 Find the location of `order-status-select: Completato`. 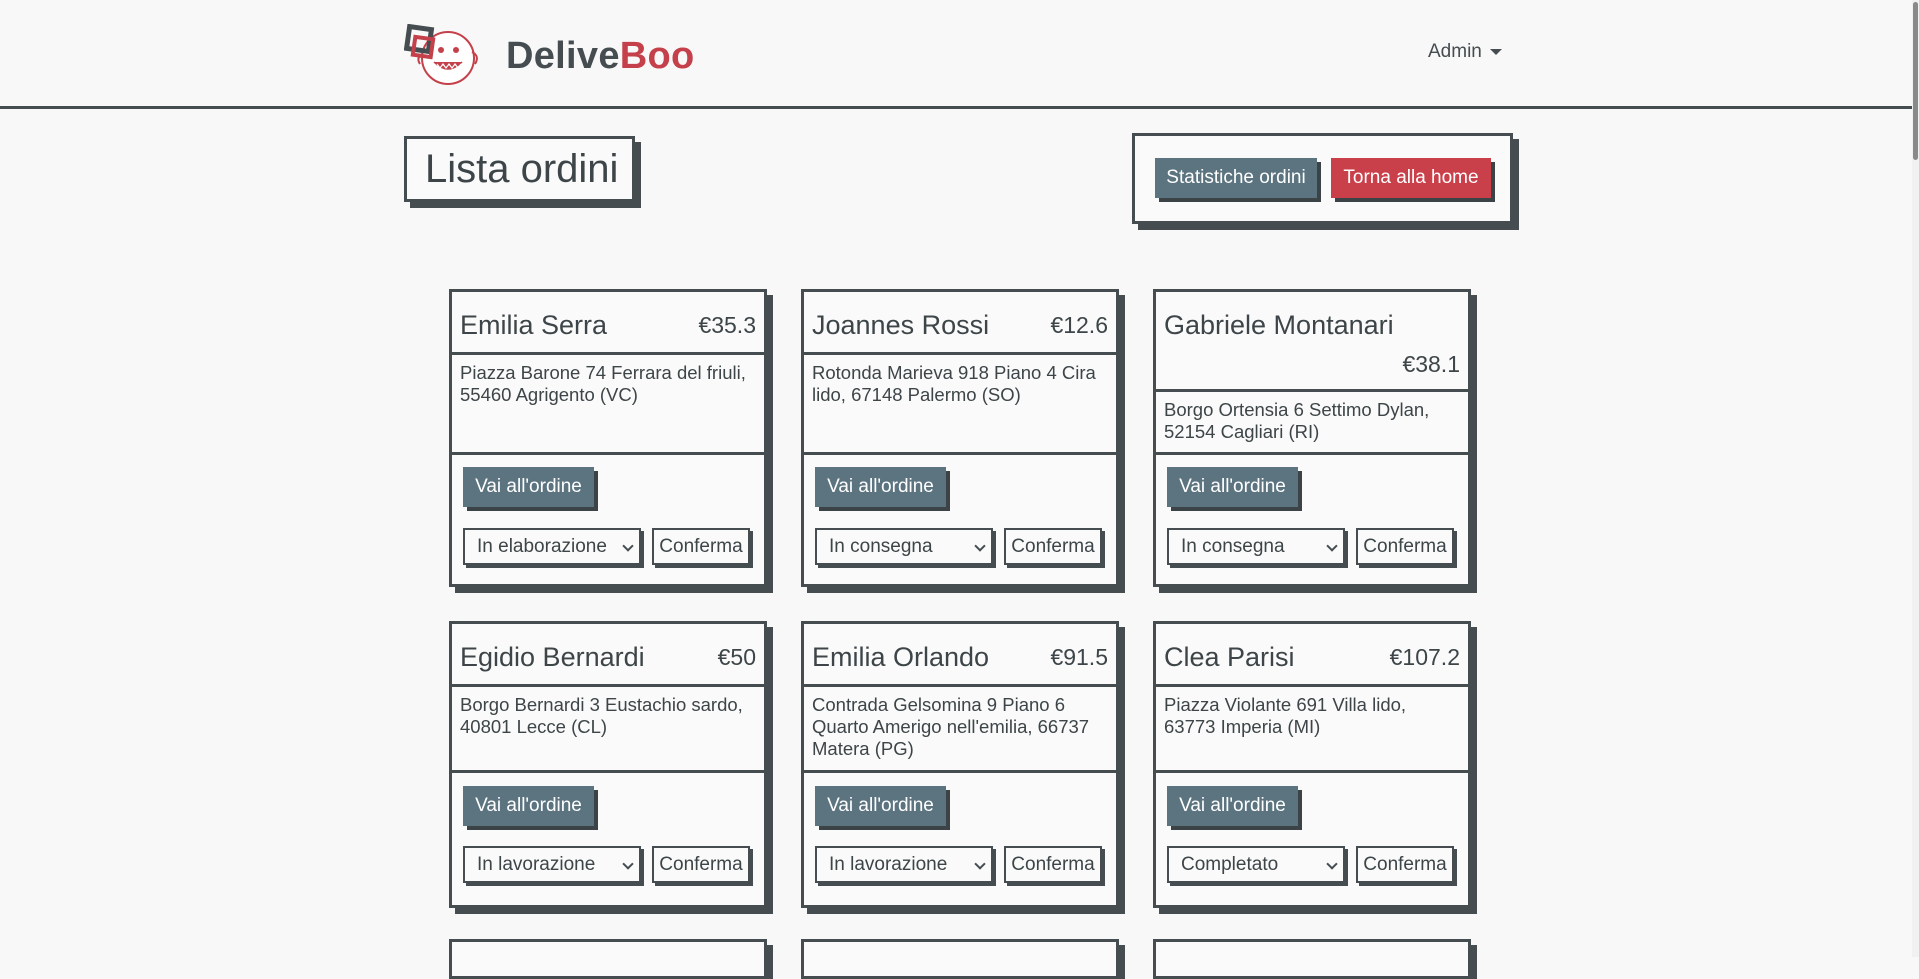

order-status-select: Completato is located at coordinates (1256, 864).